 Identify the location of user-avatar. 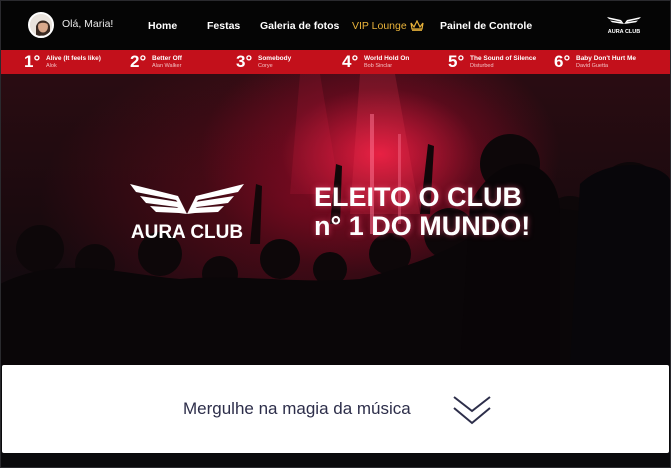
(41, 25).